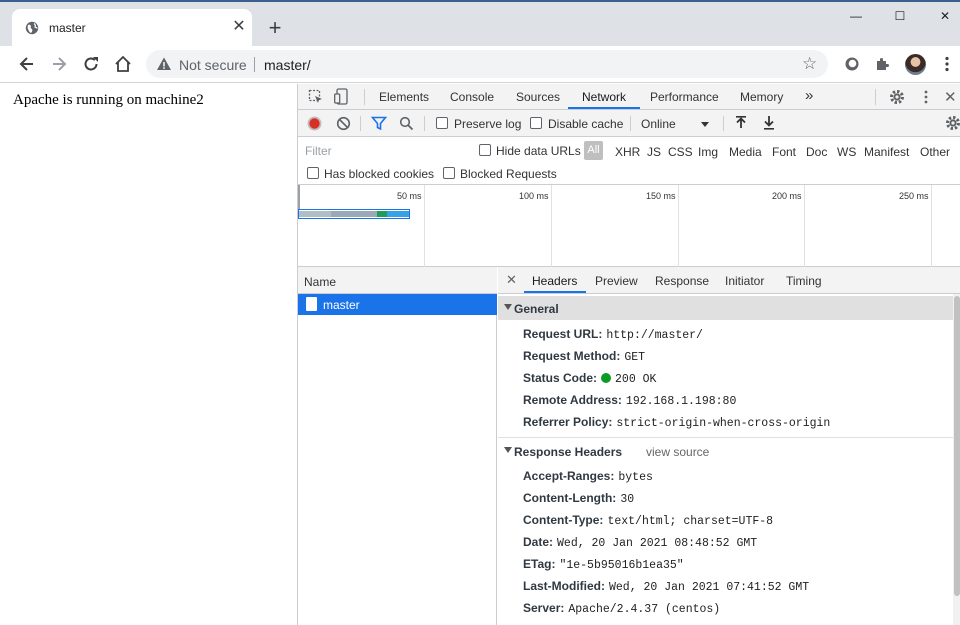  Describe the element at coordinates (538, 151) in the screenshot. I see `hide-data-urls-label: Hide data URLs` at that location.